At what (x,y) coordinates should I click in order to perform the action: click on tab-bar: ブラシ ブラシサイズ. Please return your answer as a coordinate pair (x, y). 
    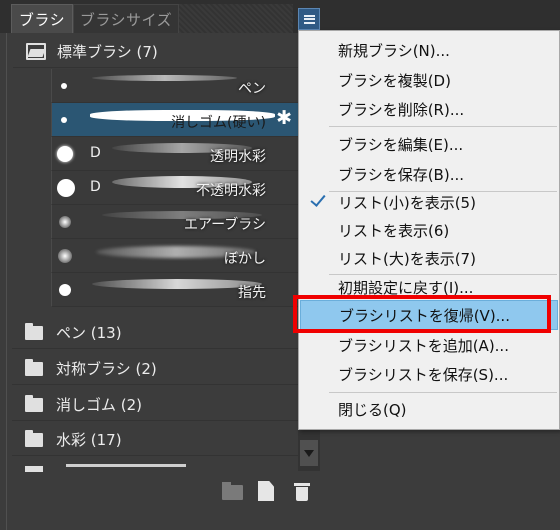
    Looking at the image, I should click on (280, 16).